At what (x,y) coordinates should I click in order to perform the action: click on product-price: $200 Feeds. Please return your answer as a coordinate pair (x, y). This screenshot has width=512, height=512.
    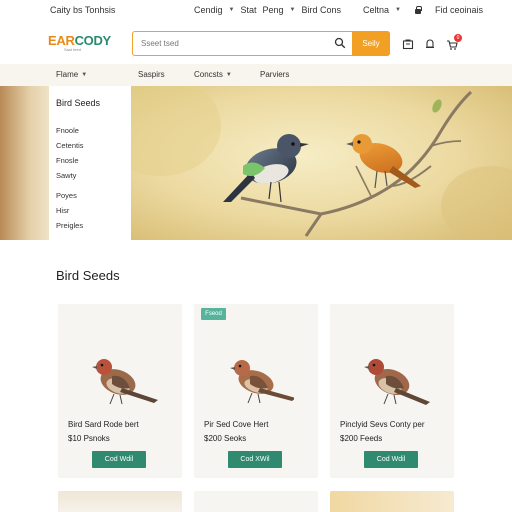
    Looking at the image, I should click on (361, 438).